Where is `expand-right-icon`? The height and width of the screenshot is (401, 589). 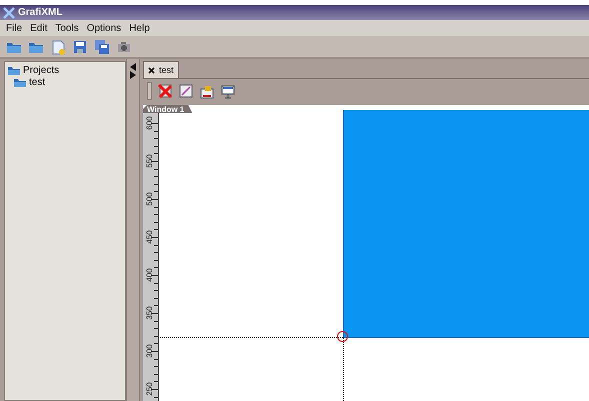
expand-right-icon is located at coordinates (133, 75).